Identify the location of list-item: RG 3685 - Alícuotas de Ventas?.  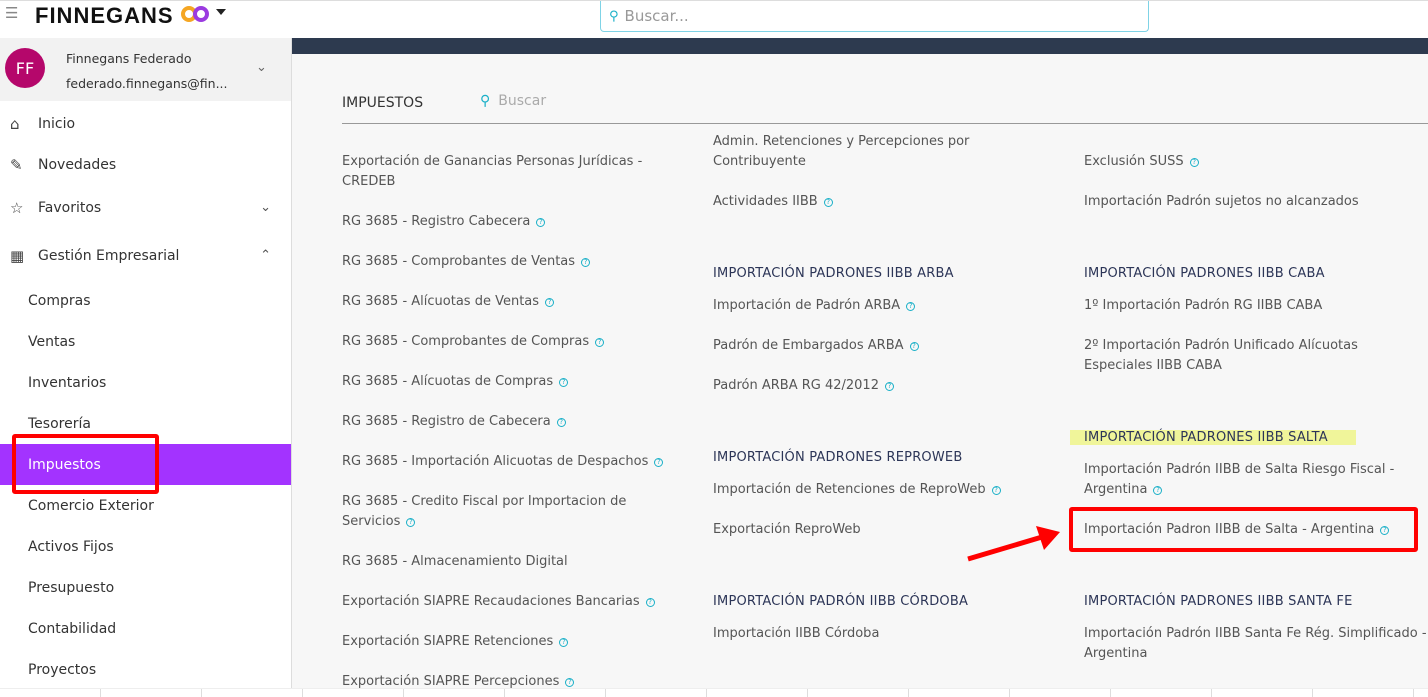
(448, 302).